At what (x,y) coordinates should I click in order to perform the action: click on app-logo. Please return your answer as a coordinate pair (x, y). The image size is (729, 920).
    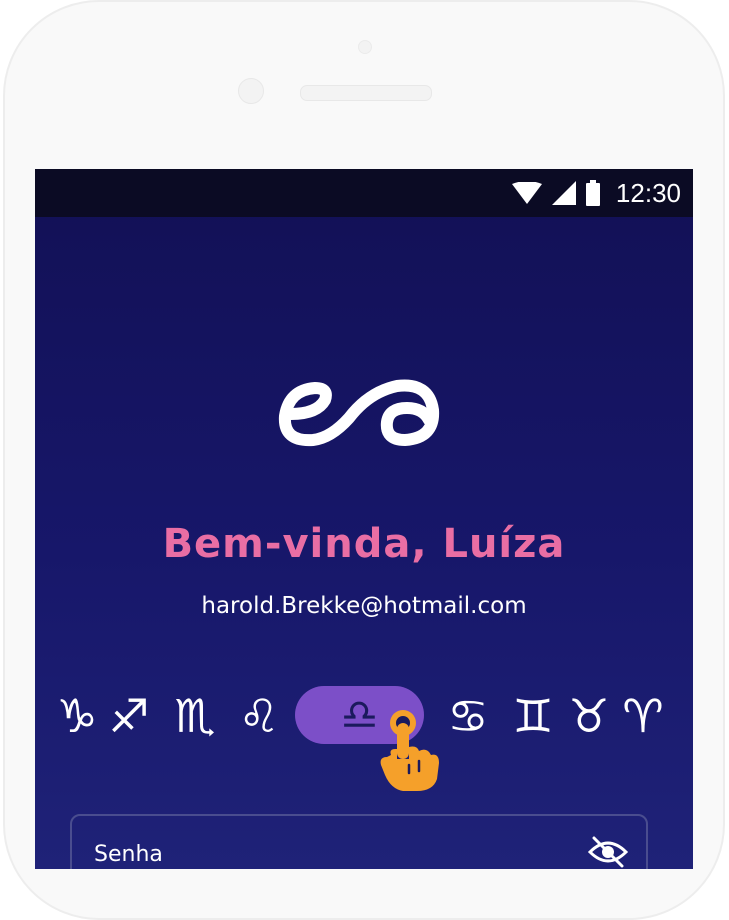
    Looking at the image, I should click on (359, 413).